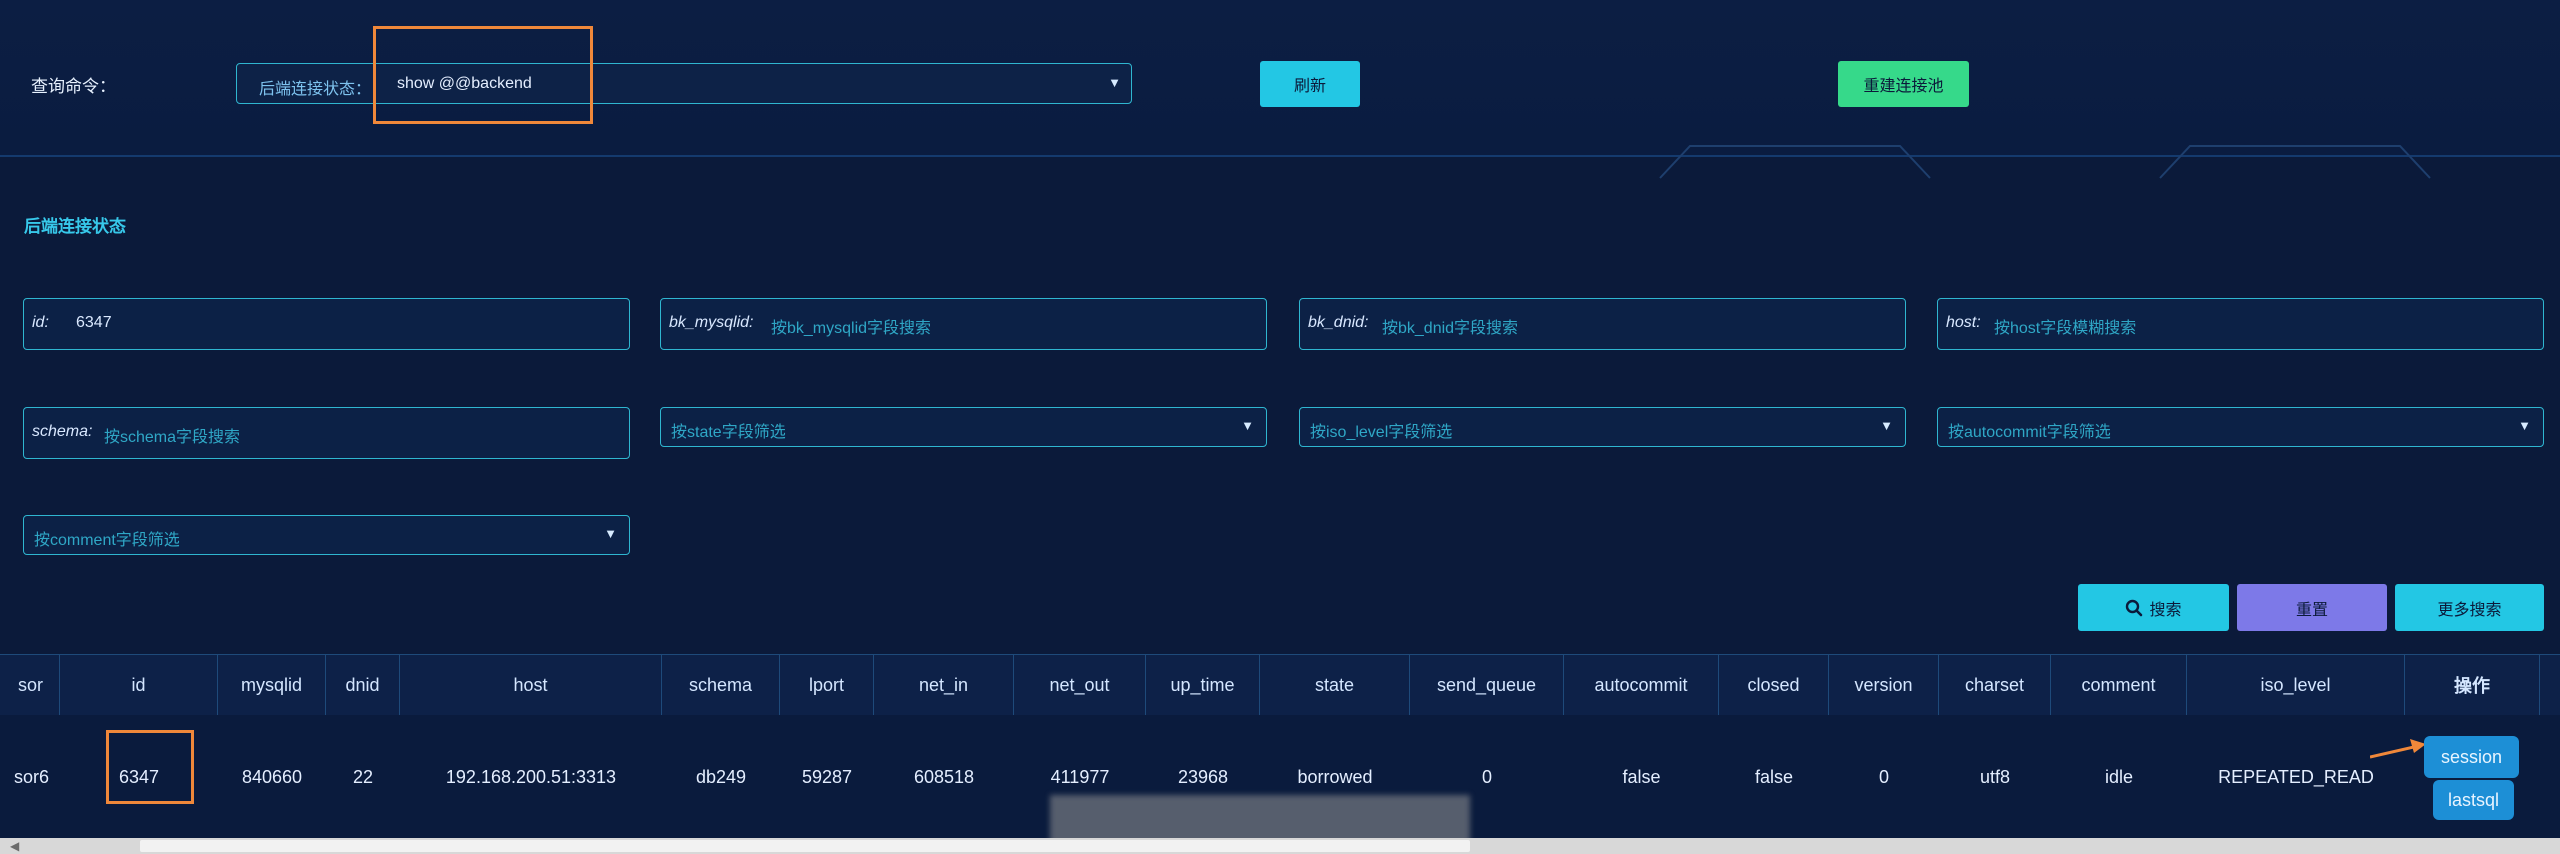 This screenshot has height=854, width=2560. Describe the element at coordinates (944, 685) in the screenshot. I see `column-header: net_in` at that location.